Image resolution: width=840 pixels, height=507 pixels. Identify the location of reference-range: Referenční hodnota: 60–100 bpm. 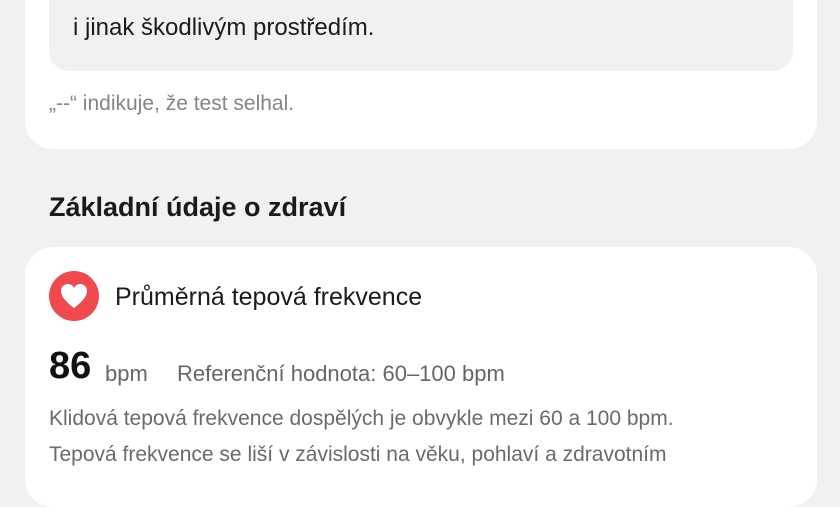
(341, 373).